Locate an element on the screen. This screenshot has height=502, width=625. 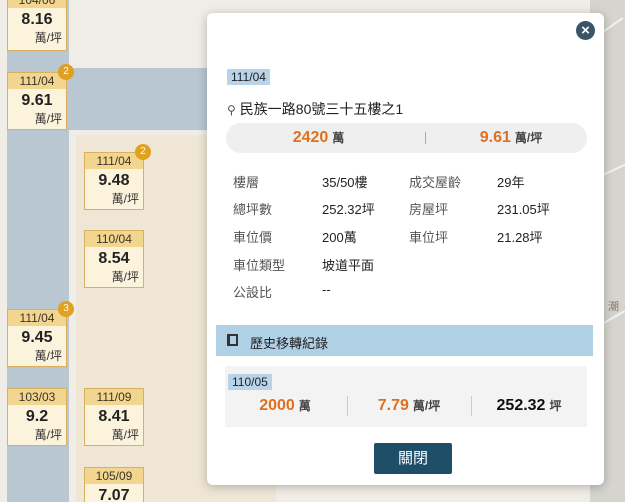
marker-price: 9.48 is located at coordinates (114, 180).